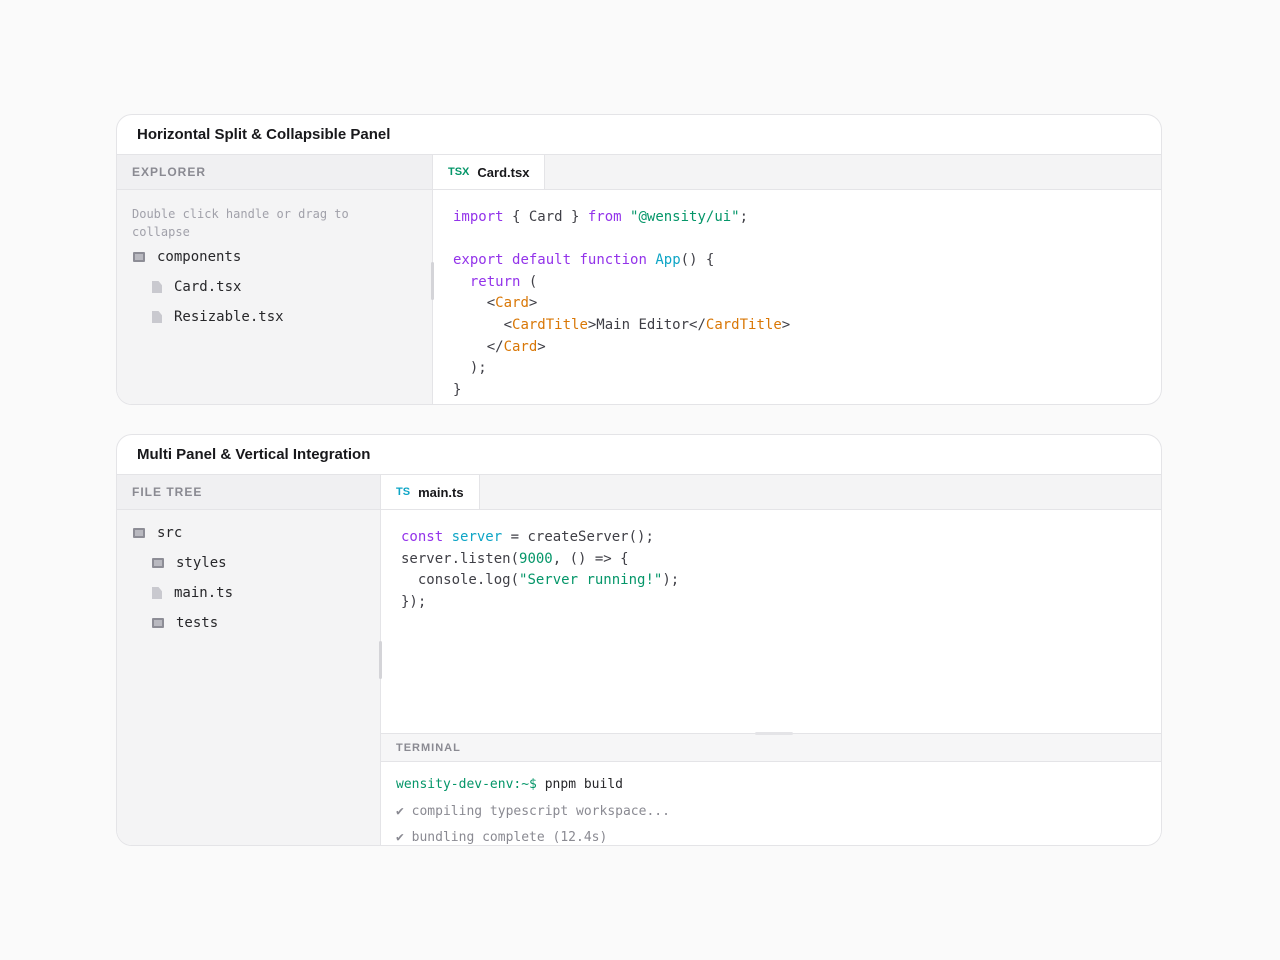  What do you see at coordinates (797, 172) in the screenshot?
I see `editor-tabbar: TSX Card.tsx` at bounding box center [797, 172].